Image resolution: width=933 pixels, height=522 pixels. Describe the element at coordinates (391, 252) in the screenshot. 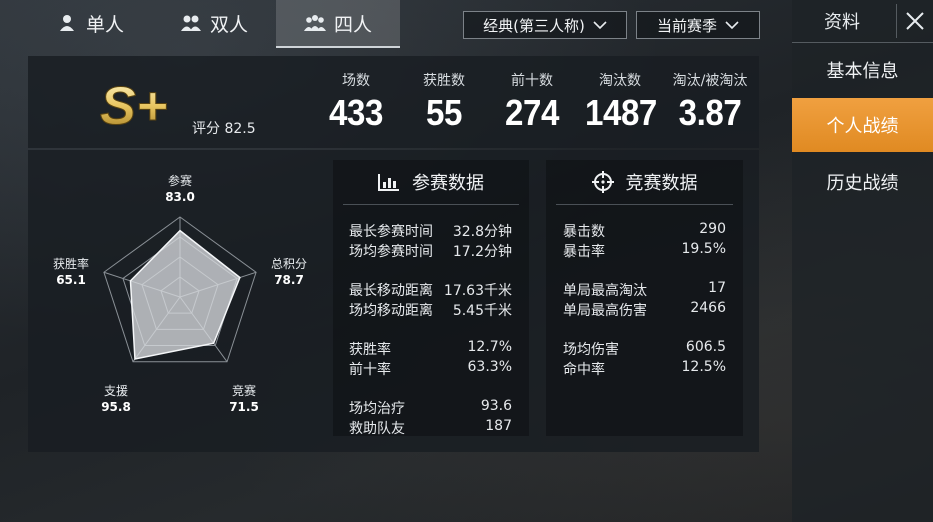

I see `stat-key: 场均参赛时间` at that location.